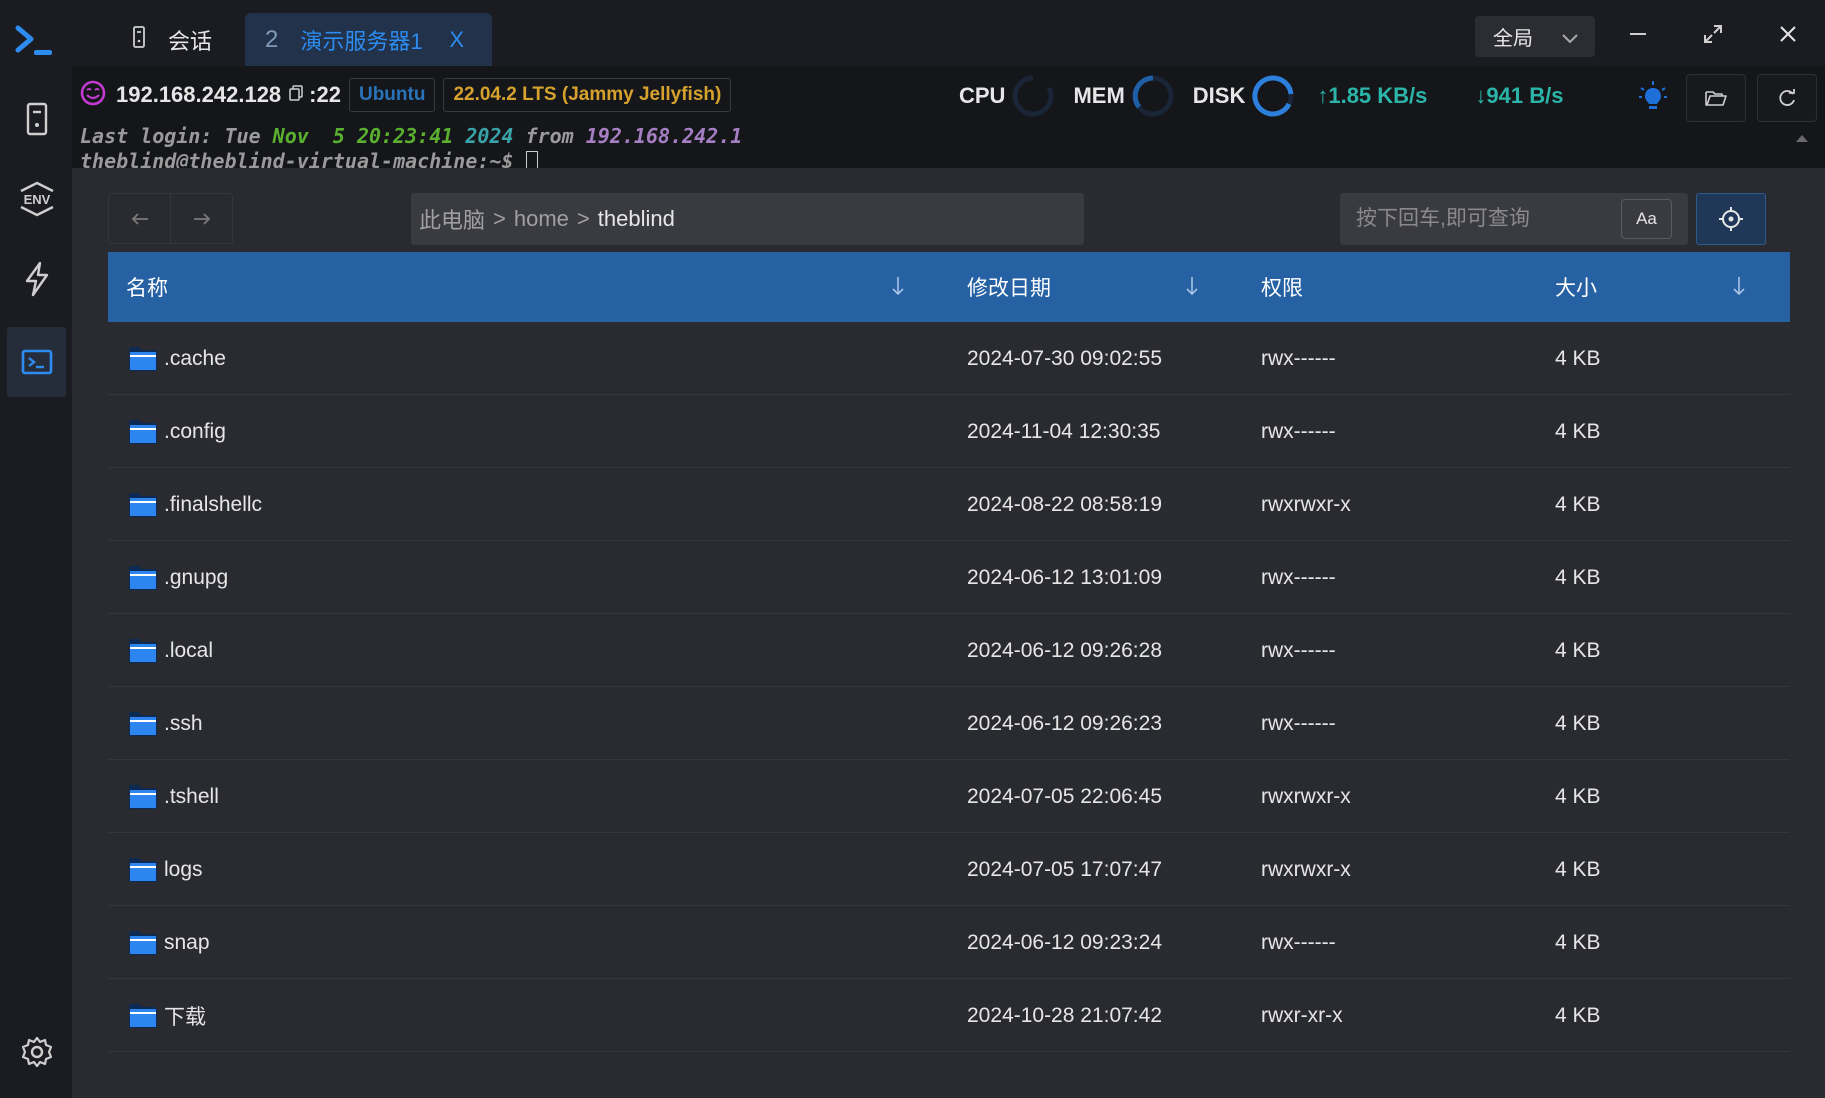  Describe the element at coordinates (392, 95) in the screenshot. I see `os-badge: Ubuntu` at that location.